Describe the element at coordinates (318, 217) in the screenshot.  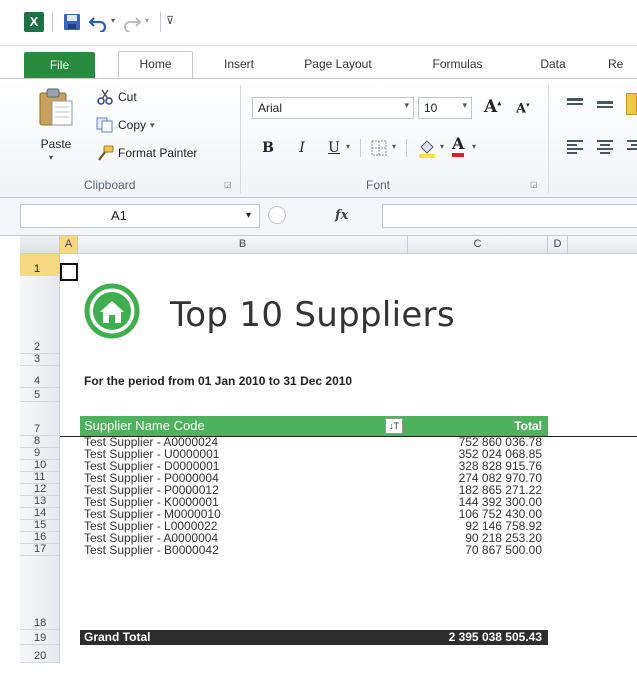
I see `formula-bar: A1 ▾ fx` at that location.